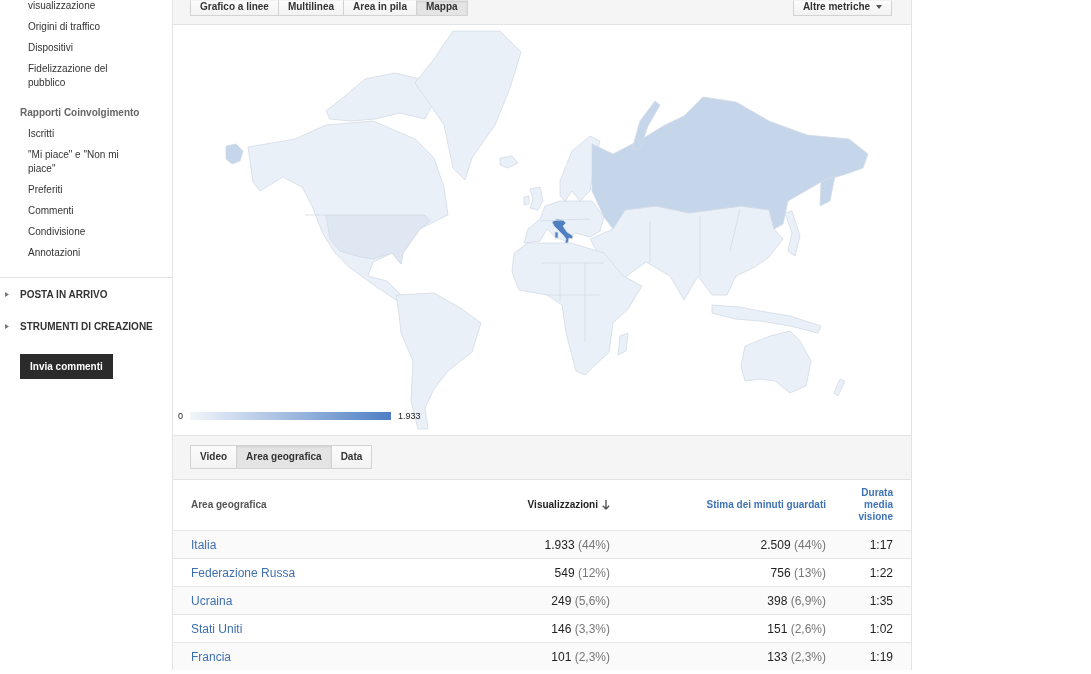 This screenshot has width=1091, height=674. Describe the element at coordinates (80, 112) in the screenshot. I see `sidebar-group-title: Rapporti Coinvolgimento` at that location.